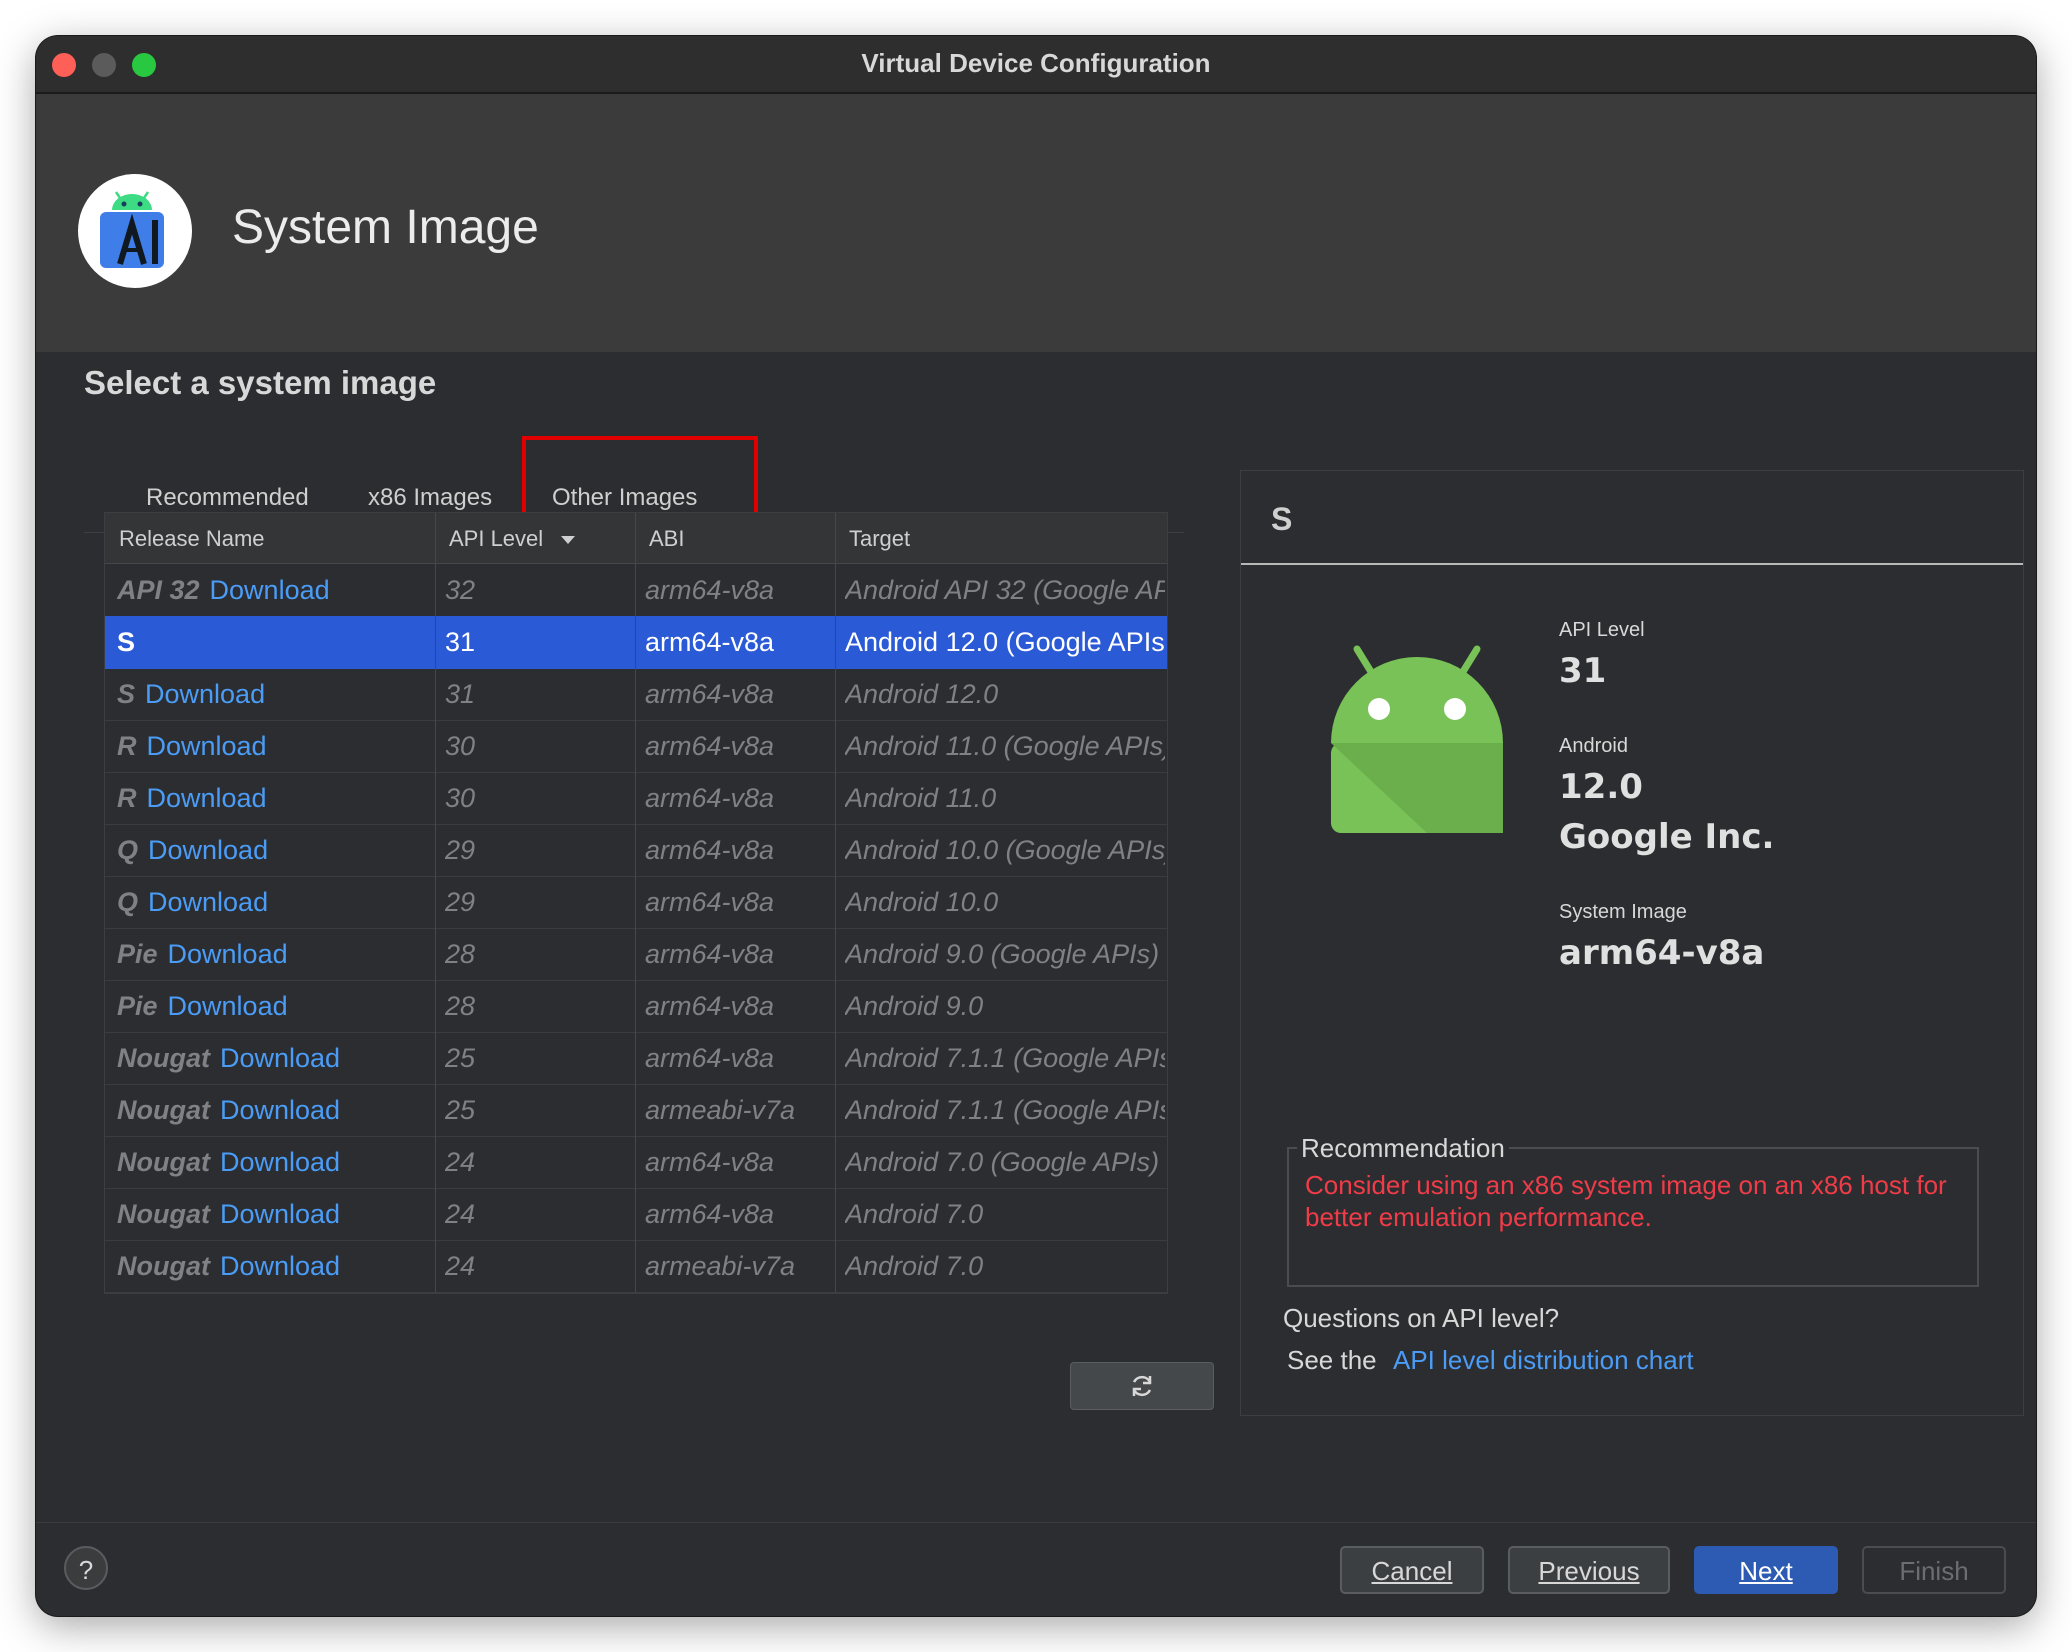 This screenshot has height=1652, width=2072. Describe the element at coordinates (1332, 1360) in the screenshot. I see `see-the-text: See the` at that location.